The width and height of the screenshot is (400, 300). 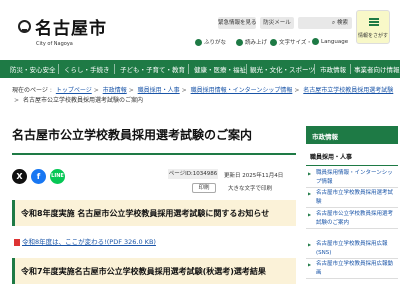 I want to click on x-icon: X, so click(x=19, y=176).